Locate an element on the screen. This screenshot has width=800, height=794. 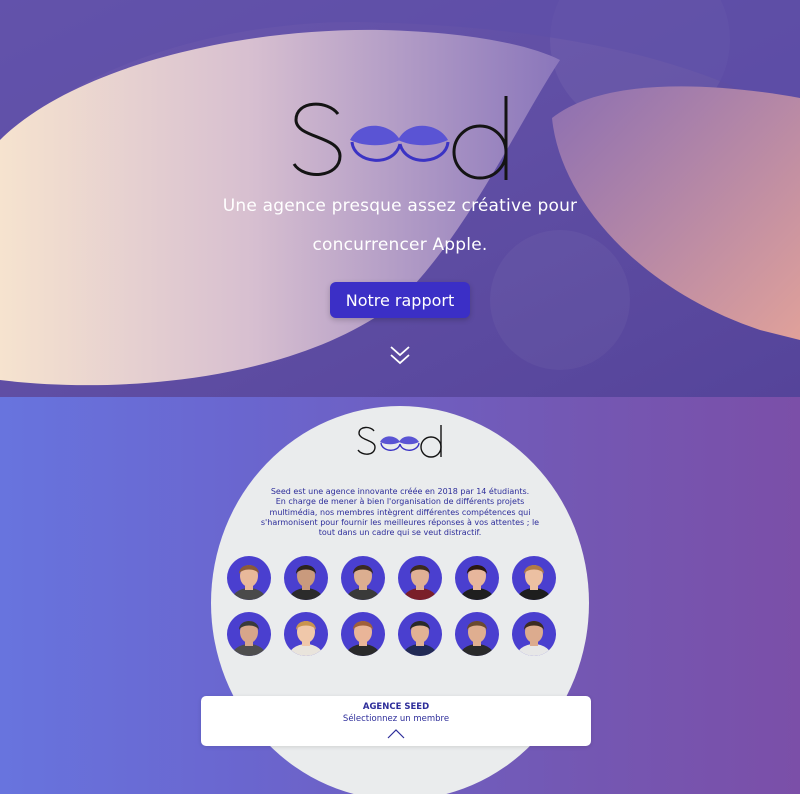
chevron-up-icon is located at coordinates (396, 734).